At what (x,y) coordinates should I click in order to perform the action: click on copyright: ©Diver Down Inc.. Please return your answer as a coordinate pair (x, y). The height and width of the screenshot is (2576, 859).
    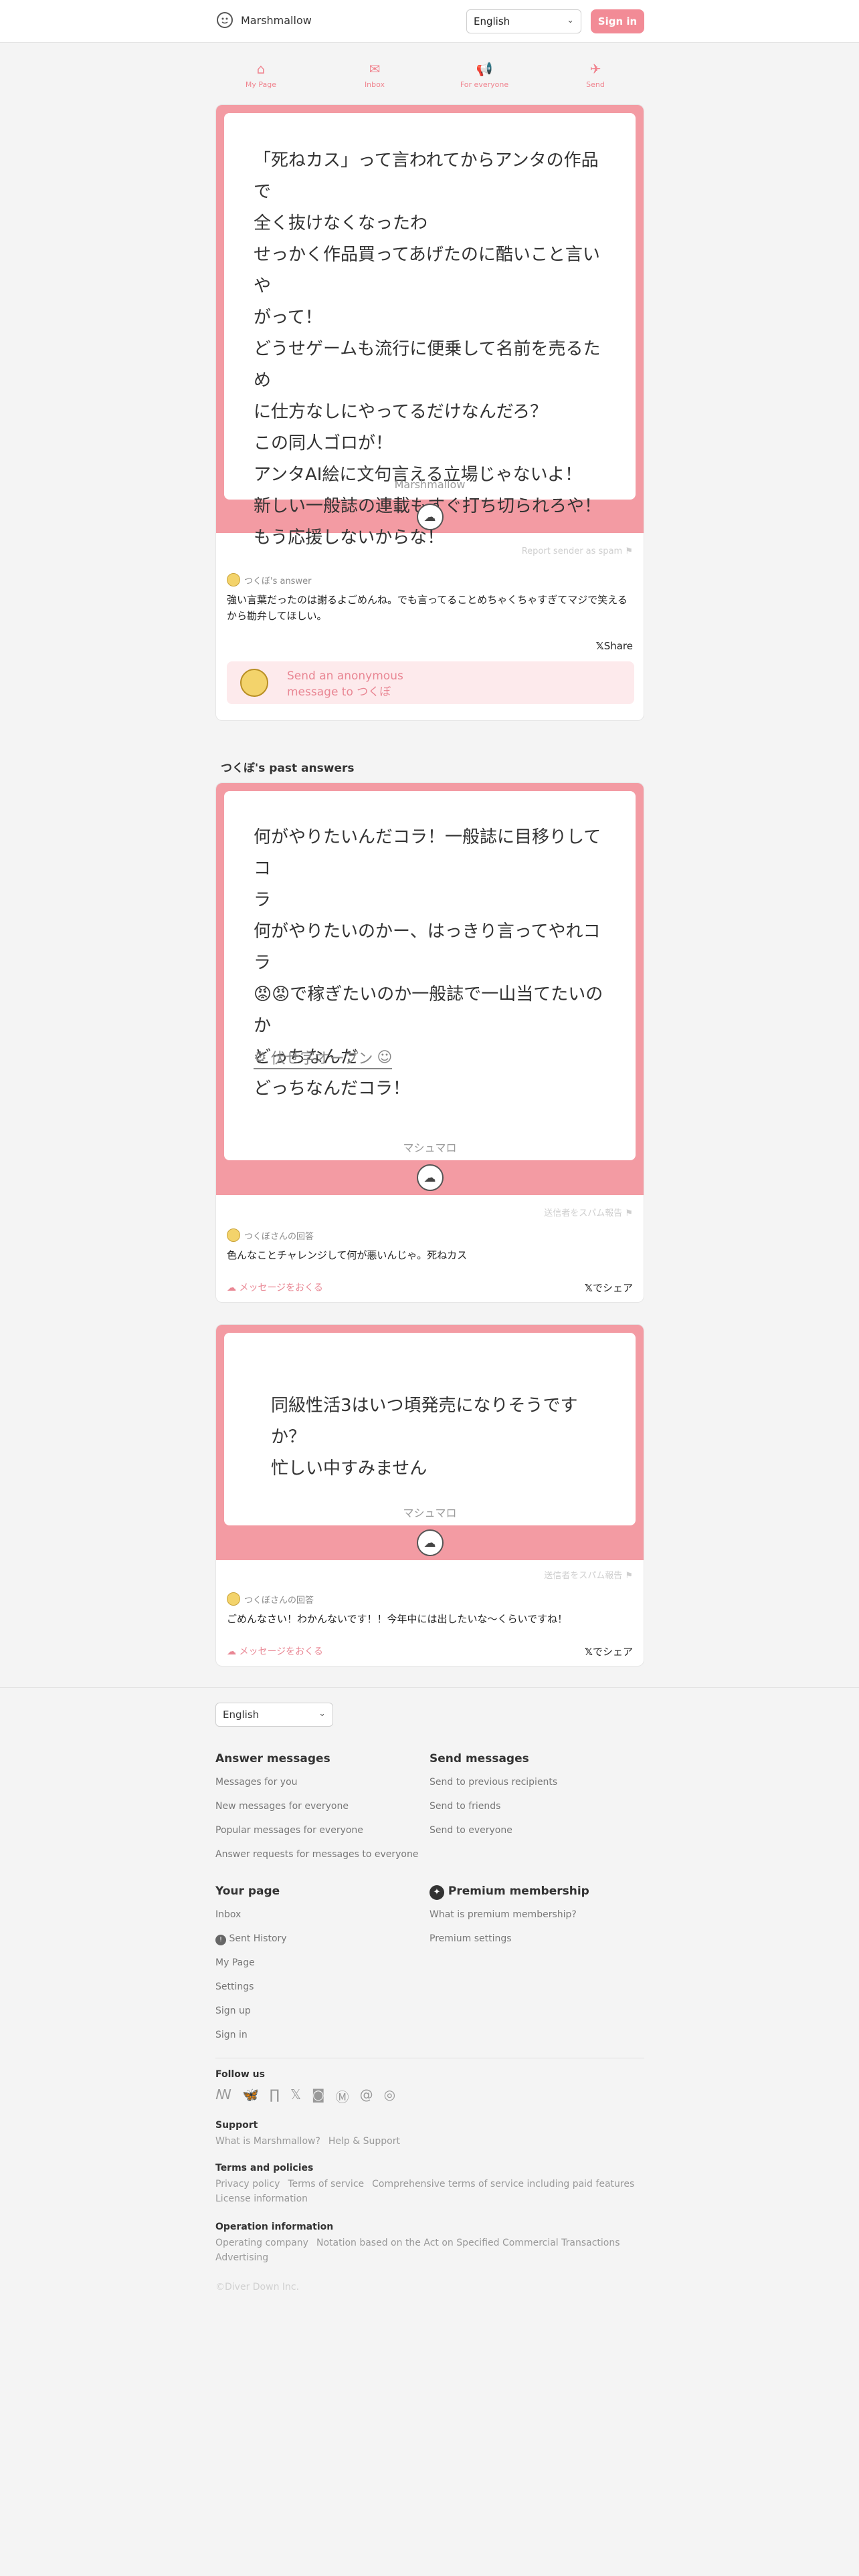
    Looking at the image, I should click on (258, 2287).